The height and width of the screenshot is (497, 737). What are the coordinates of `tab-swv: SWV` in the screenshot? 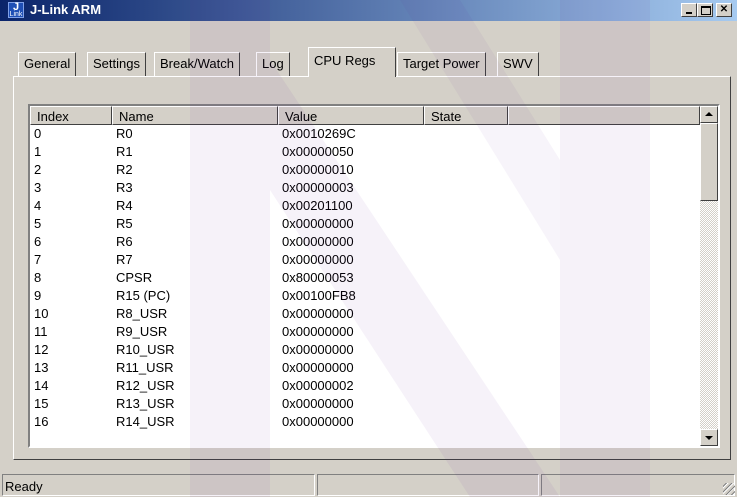 It's located at (518, 64).